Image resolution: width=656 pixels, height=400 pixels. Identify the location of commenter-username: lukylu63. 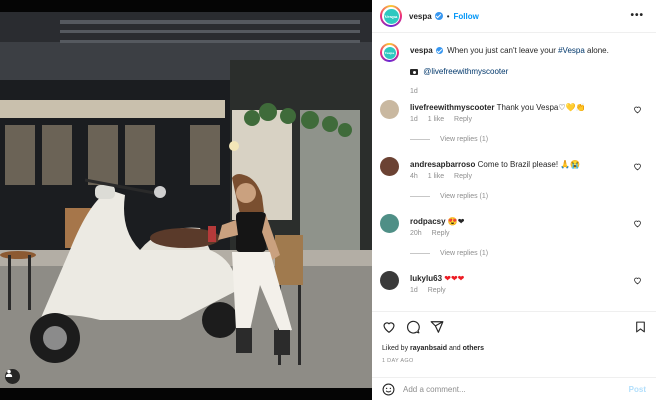
(426, 278).